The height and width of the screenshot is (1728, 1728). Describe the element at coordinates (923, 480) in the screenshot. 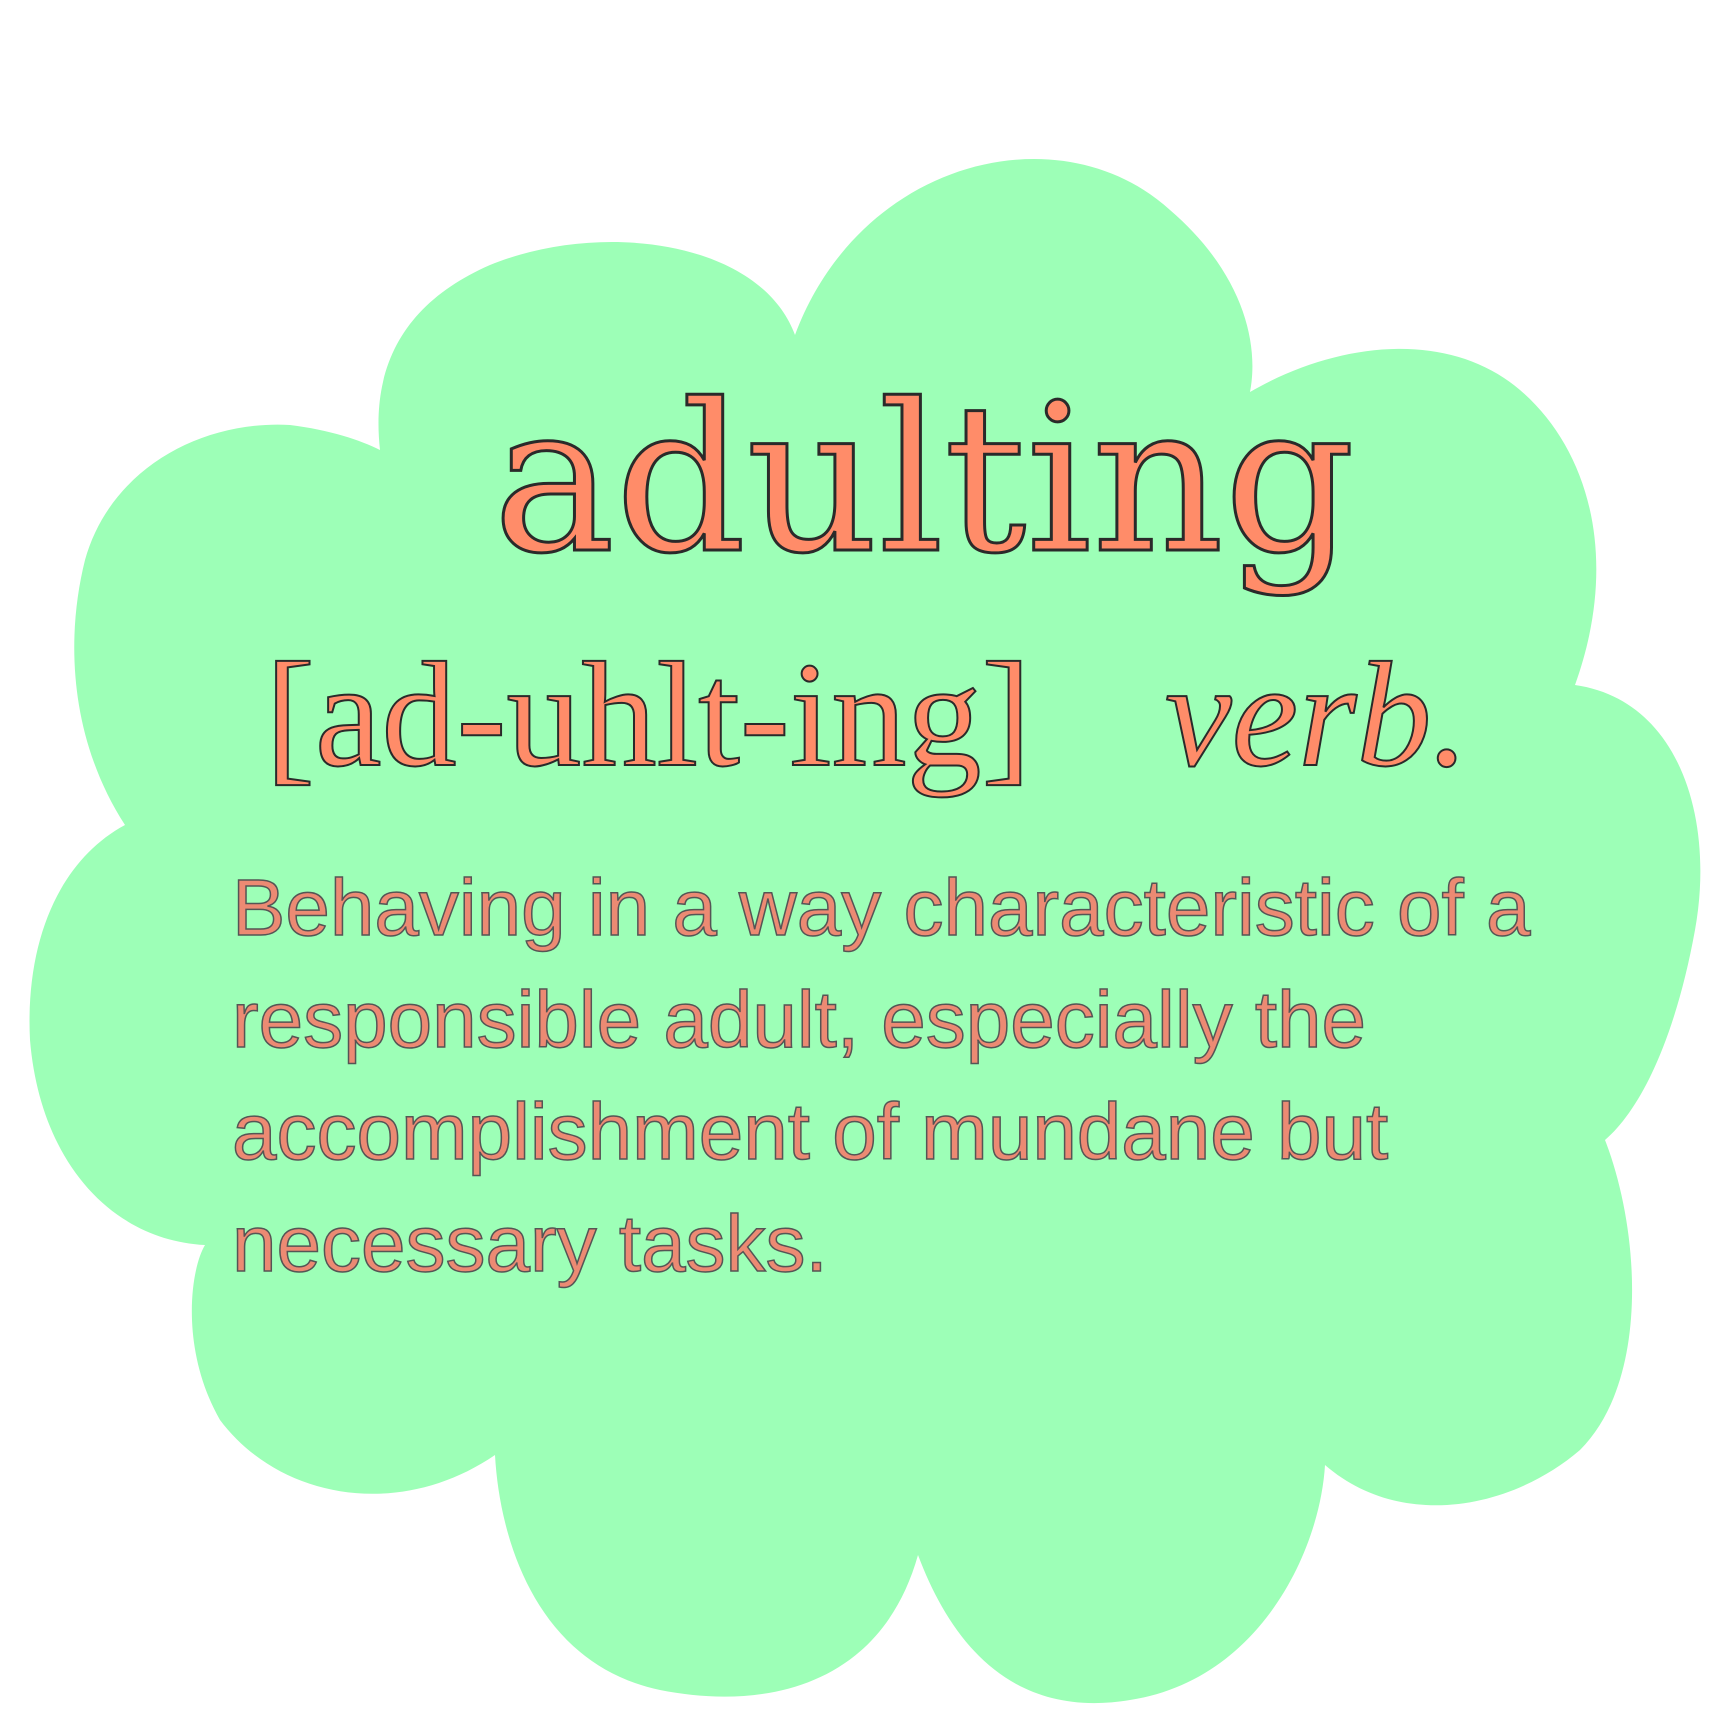

I see `headword: adulting` at that location.